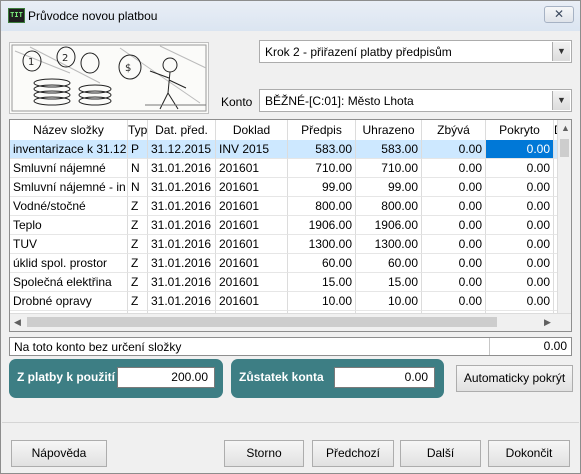 This screenshot has width=581, height=474. I want to click on cell-uhrazeno: 583.00, so click(389, 149).